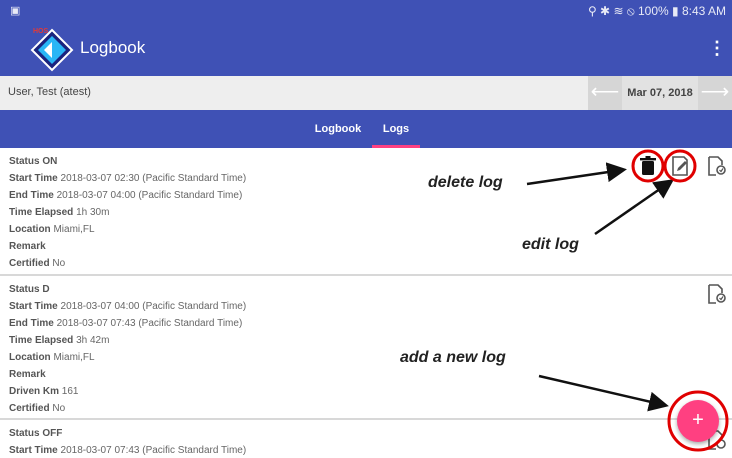  What do you see at coordinates (93, 212) in the screenshot?
I see `log-elapsed: 1h 30m` at bounding box center [93, 212].